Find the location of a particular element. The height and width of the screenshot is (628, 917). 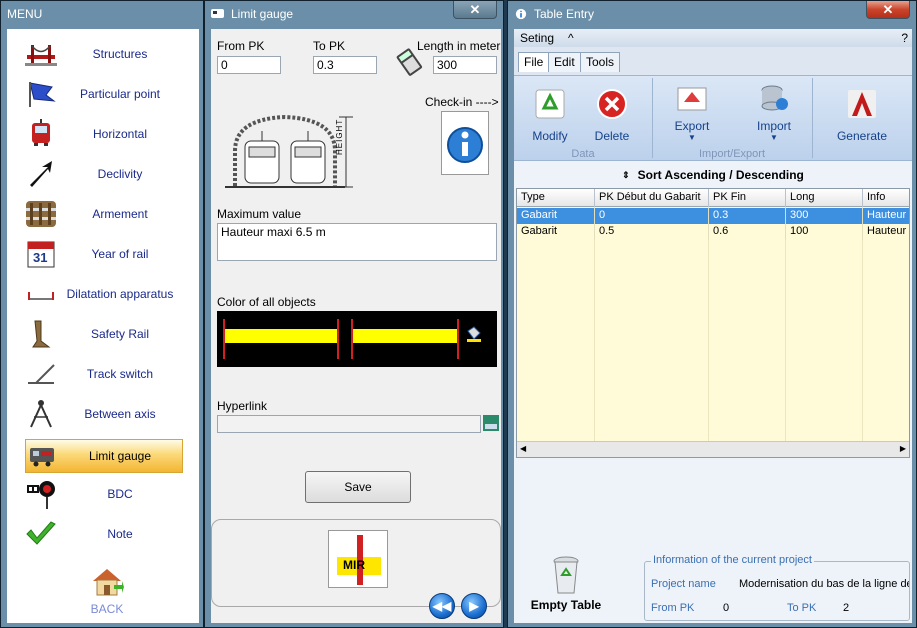

menu-item-dilatation-apparatus: Dilatation apparatus is located at coordinates (104, 294).